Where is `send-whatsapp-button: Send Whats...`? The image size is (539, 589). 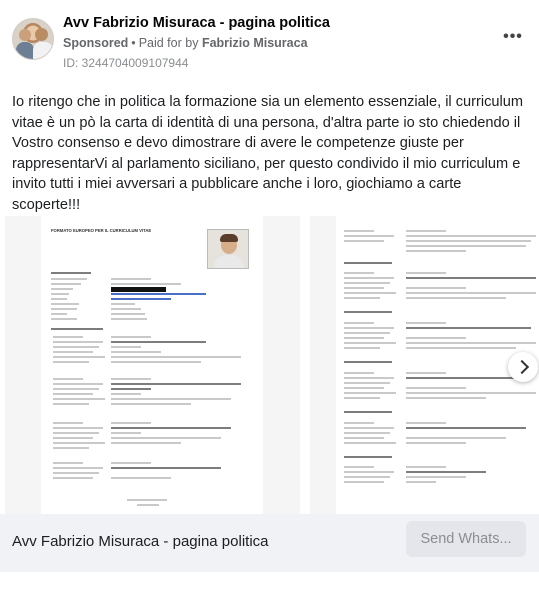
send-whatsapp-button: Send Whats... is located at coordinates (466, 539).